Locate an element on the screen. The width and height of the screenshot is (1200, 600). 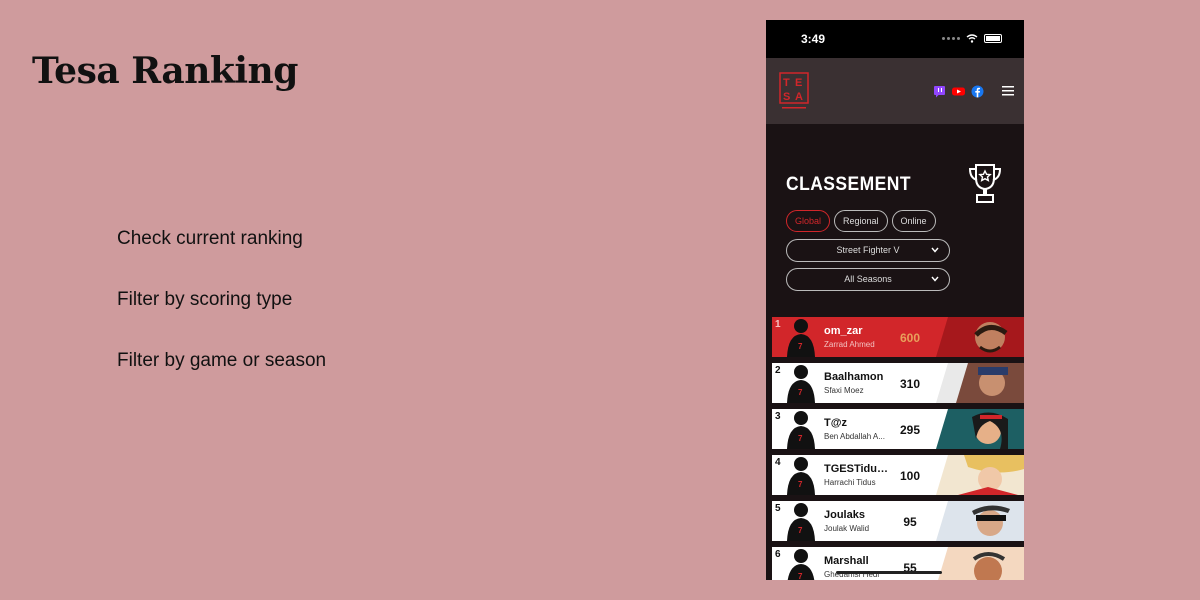
feature-text: Filter by game or season is located at coordinates (222, 360).